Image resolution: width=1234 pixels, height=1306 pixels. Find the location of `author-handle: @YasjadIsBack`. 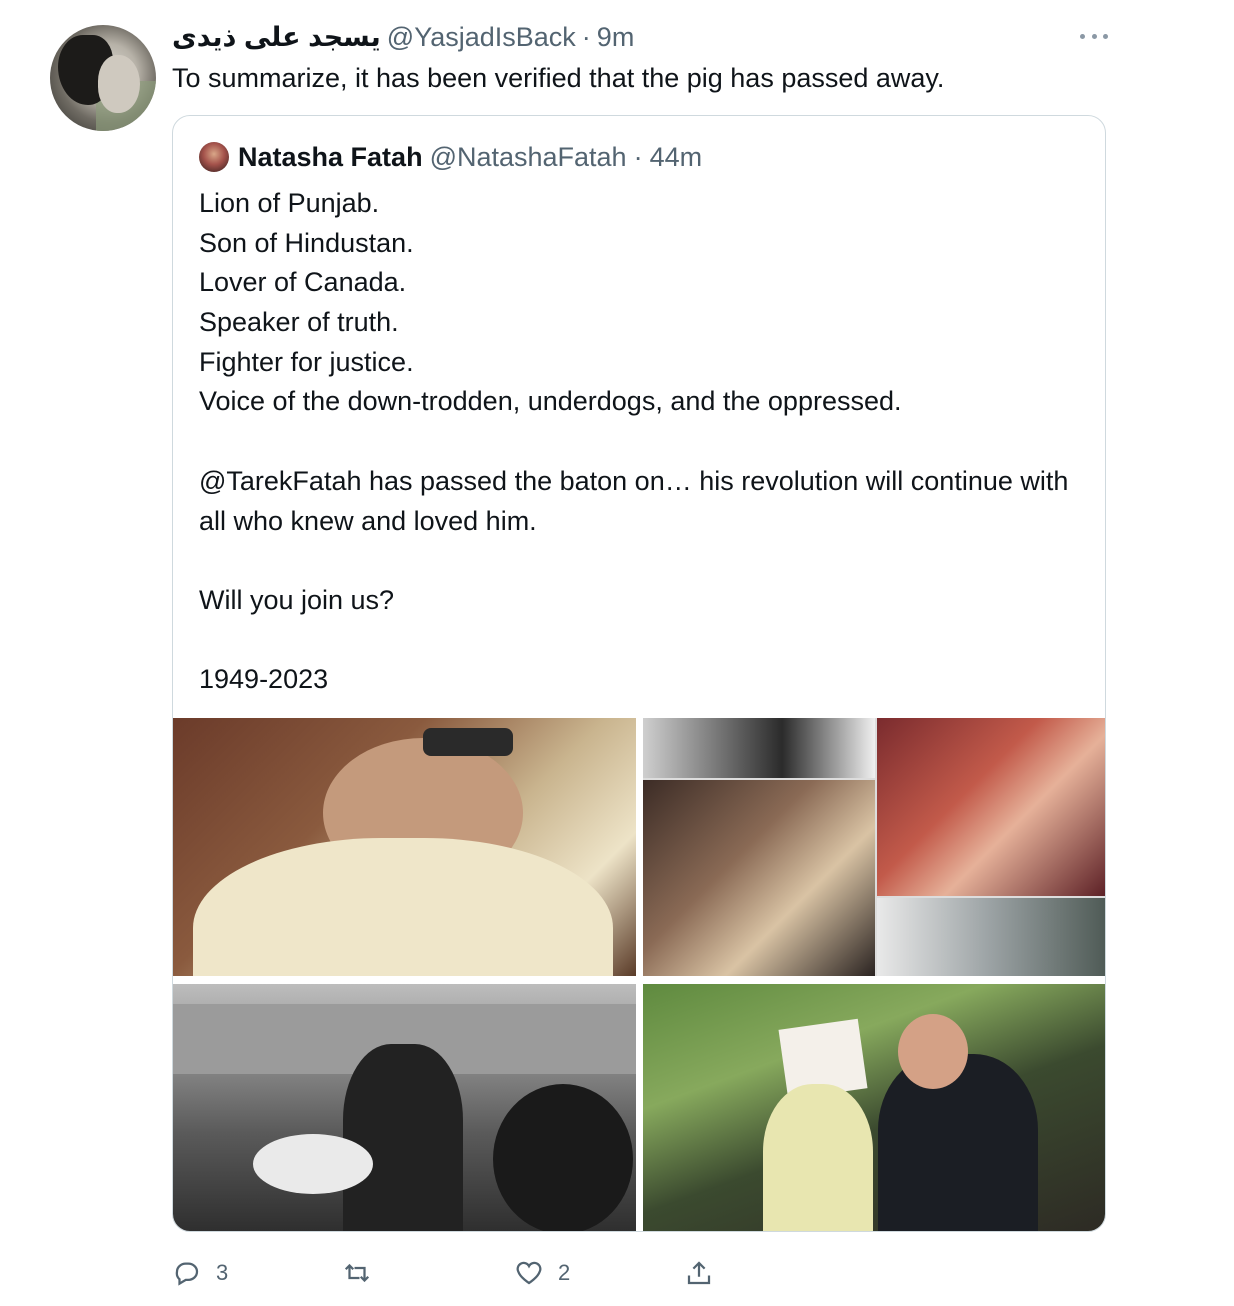

author-handle: @YasjadIsBack is located at coordinates (481, 37).